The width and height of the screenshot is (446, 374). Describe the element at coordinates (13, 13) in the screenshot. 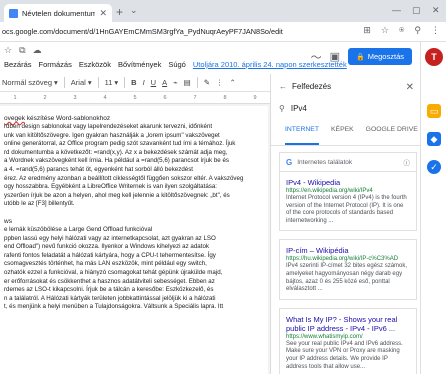

I see `docs-favicon-icon` at that location.